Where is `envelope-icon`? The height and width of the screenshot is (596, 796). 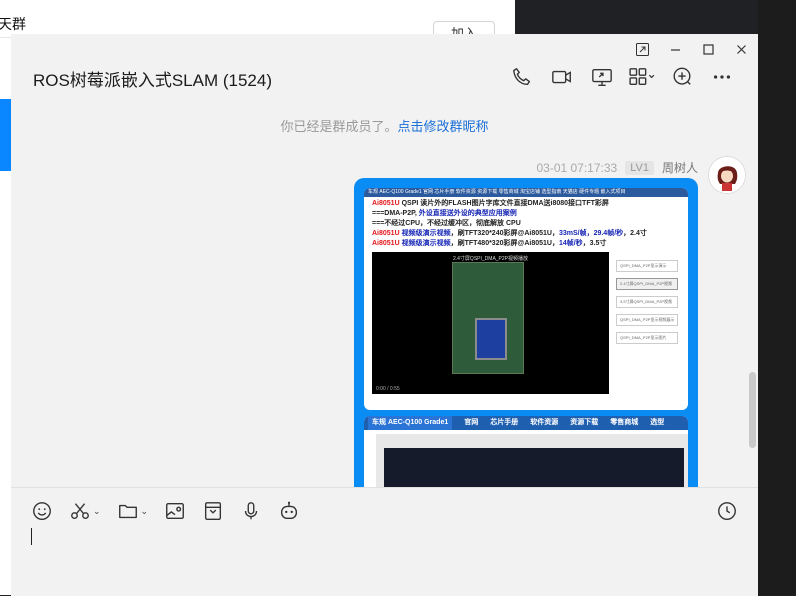
envelope-icon is located at coordinates (213, 511).